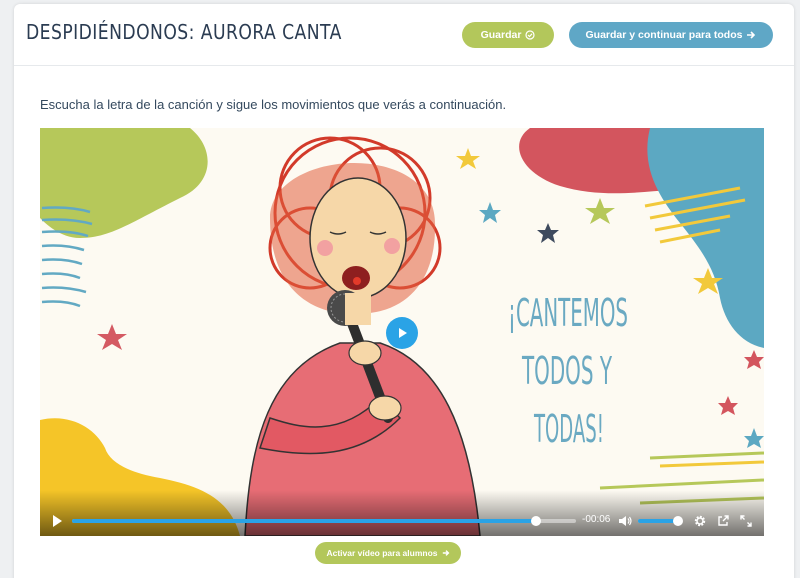 The width and height of the screenshot is (800, 578). What do you see at coordinates (184, 32) in the screenshot?
I see `page-title: DESPIDIÉNDONOS: AURORA CANTA` at bounding box center [184, 32].